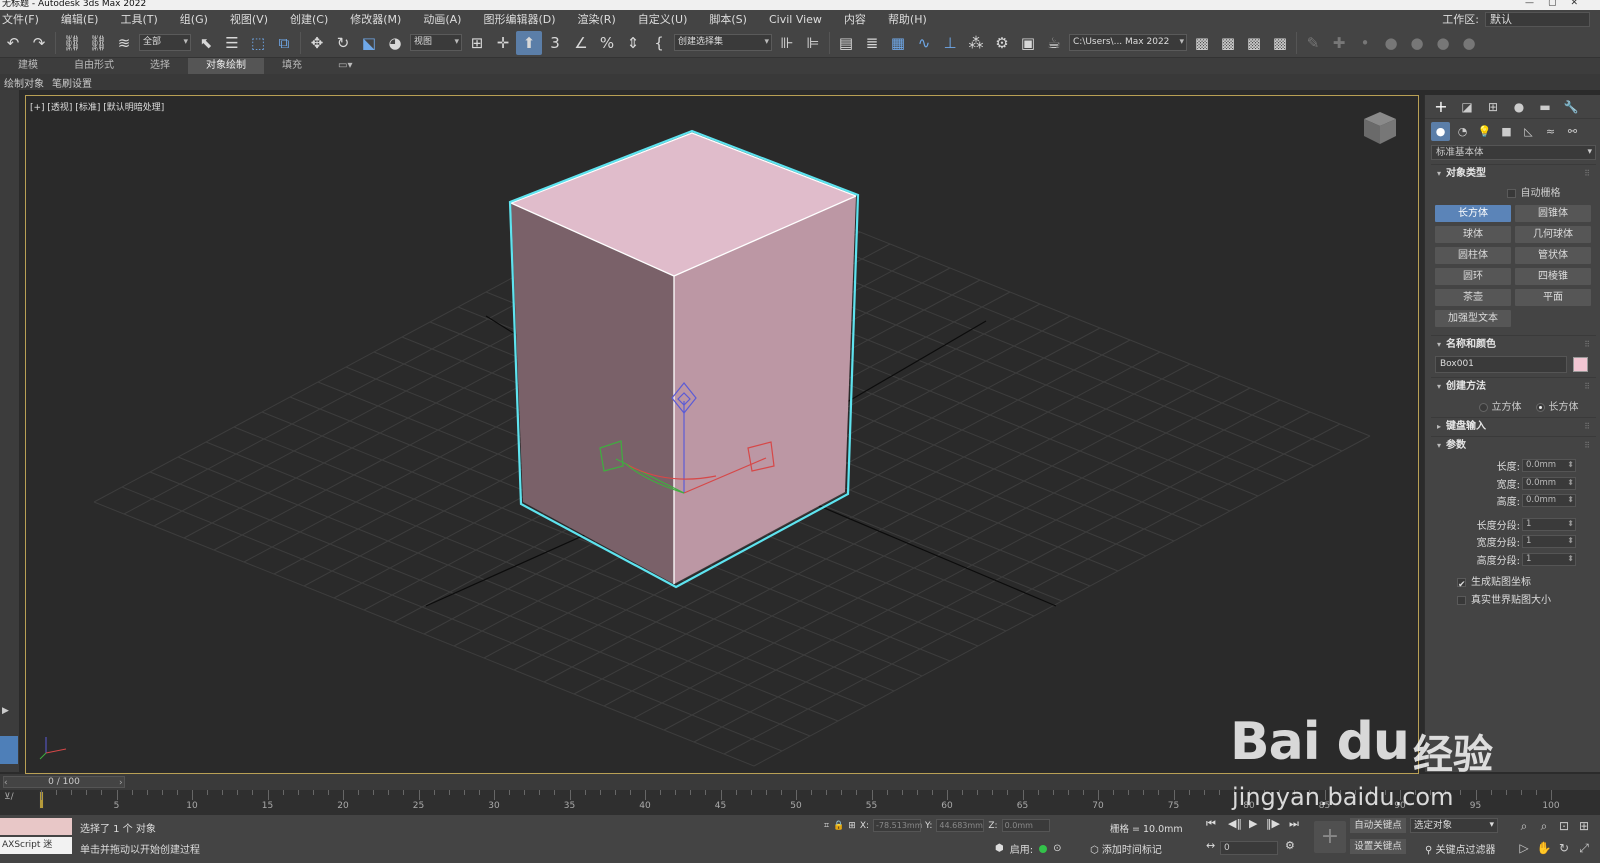  What do you see at coordinates (1483, 407) in the screenshot?
I see `radio` at bounding box center [1483, 407].